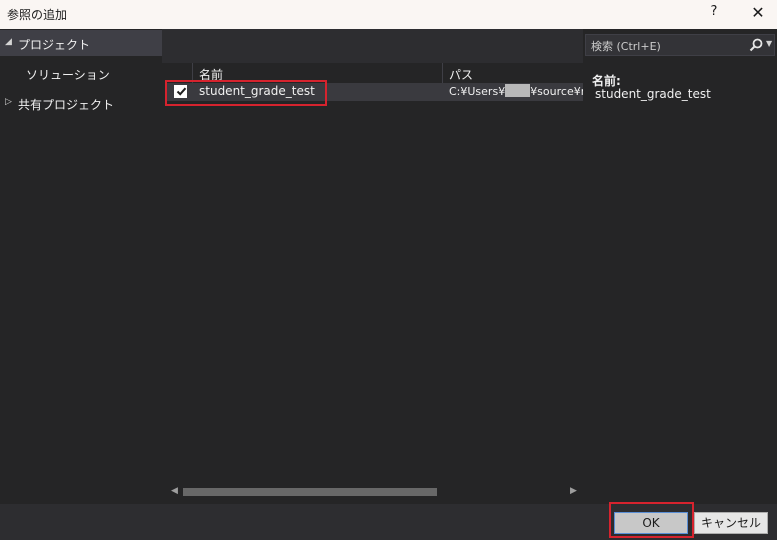 The image size is (777, 540). I want to click on cancel-button: キャンセル, so click(731, 523).